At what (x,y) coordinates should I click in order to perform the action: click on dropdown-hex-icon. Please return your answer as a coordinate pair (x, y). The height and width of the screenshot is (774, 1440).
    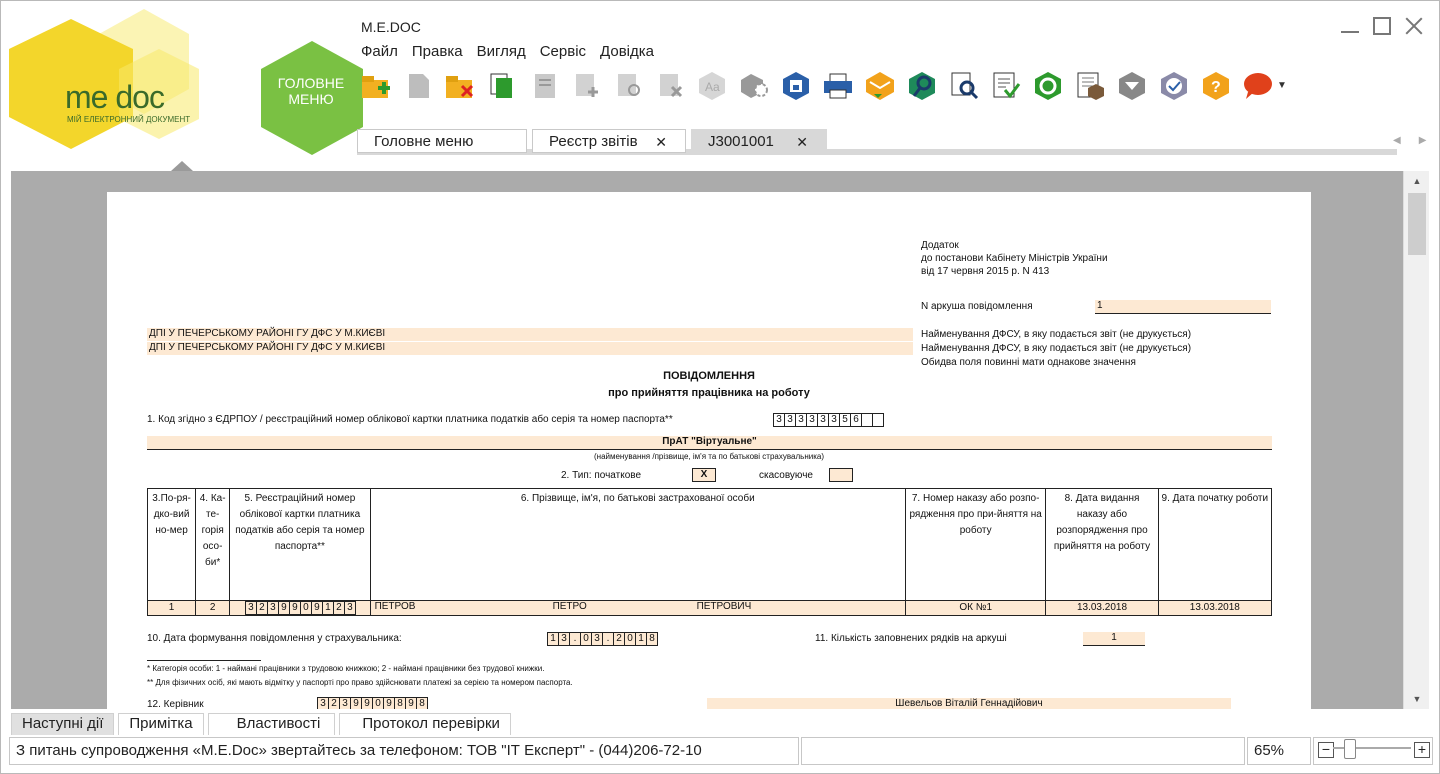
    Looking at the image, I should click on (1132, 85).